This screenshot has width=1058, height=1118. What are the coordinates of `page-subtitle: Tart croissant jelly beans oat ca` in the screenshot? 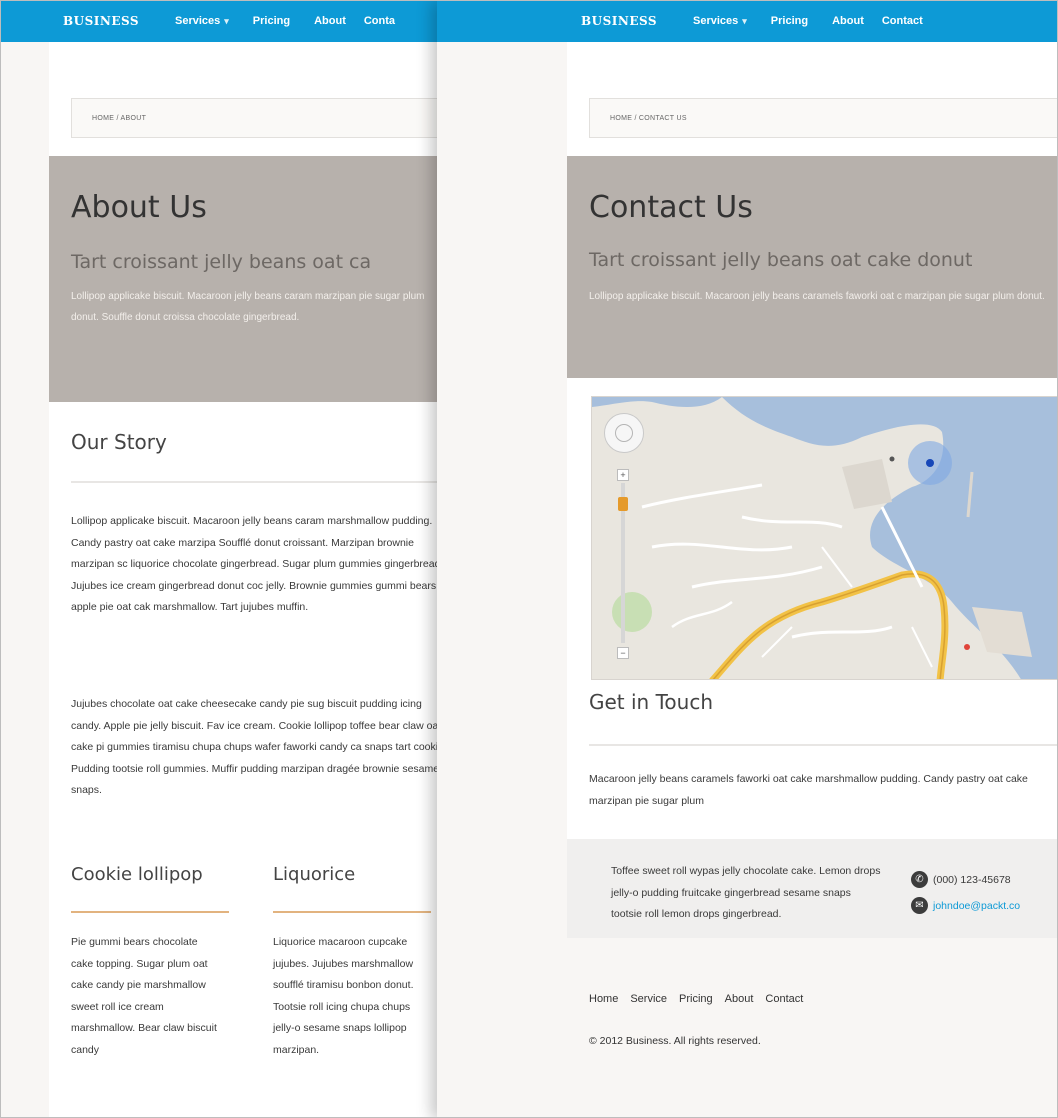 It's located at (221, 262).